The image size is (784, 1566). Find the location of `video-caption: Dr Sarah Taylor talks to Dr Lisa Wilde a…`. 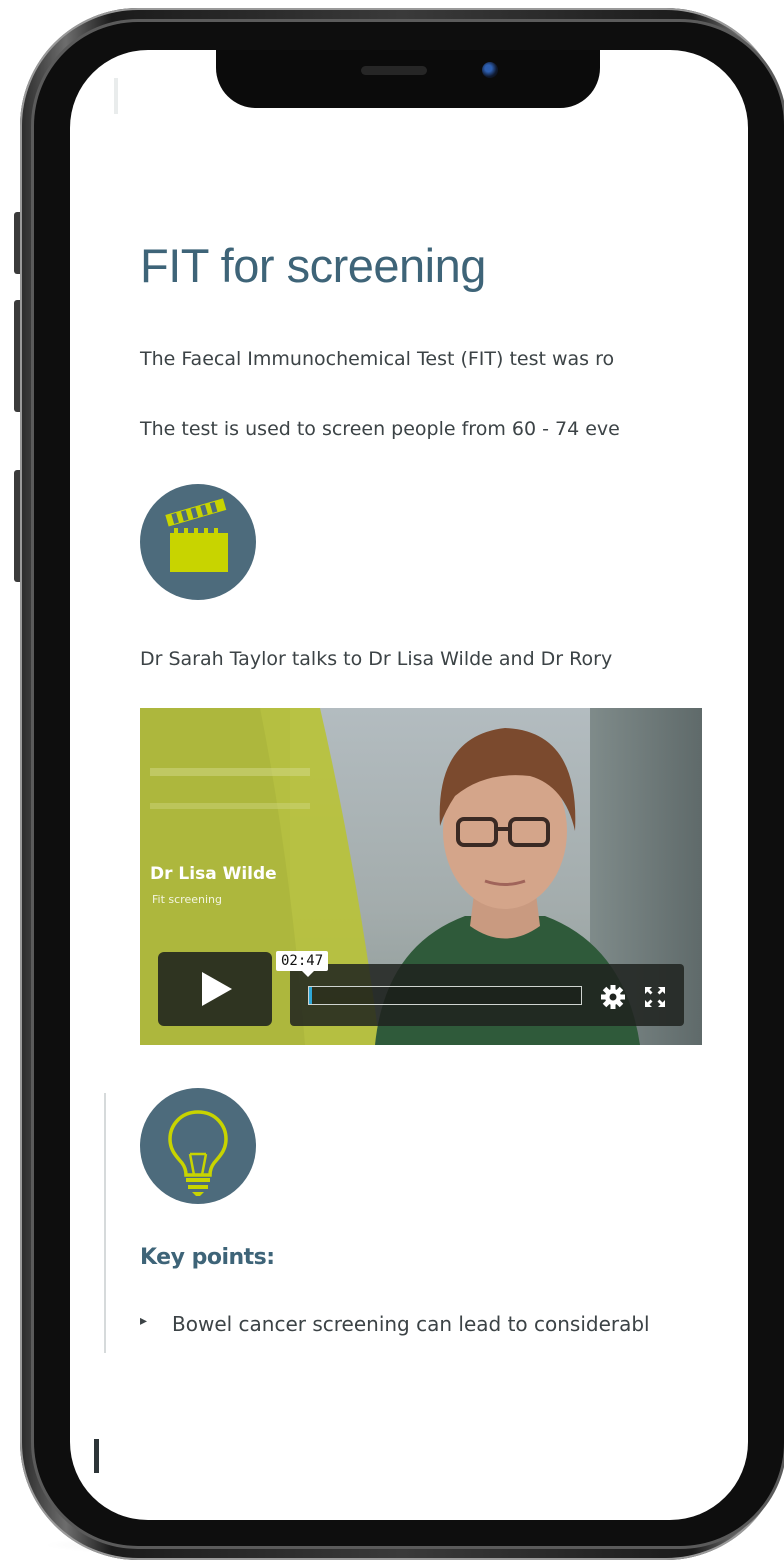

video-caption: Dr Sarah Taylor talks to Dr Lisa Wilde a… is located at coordinates (376, 659).